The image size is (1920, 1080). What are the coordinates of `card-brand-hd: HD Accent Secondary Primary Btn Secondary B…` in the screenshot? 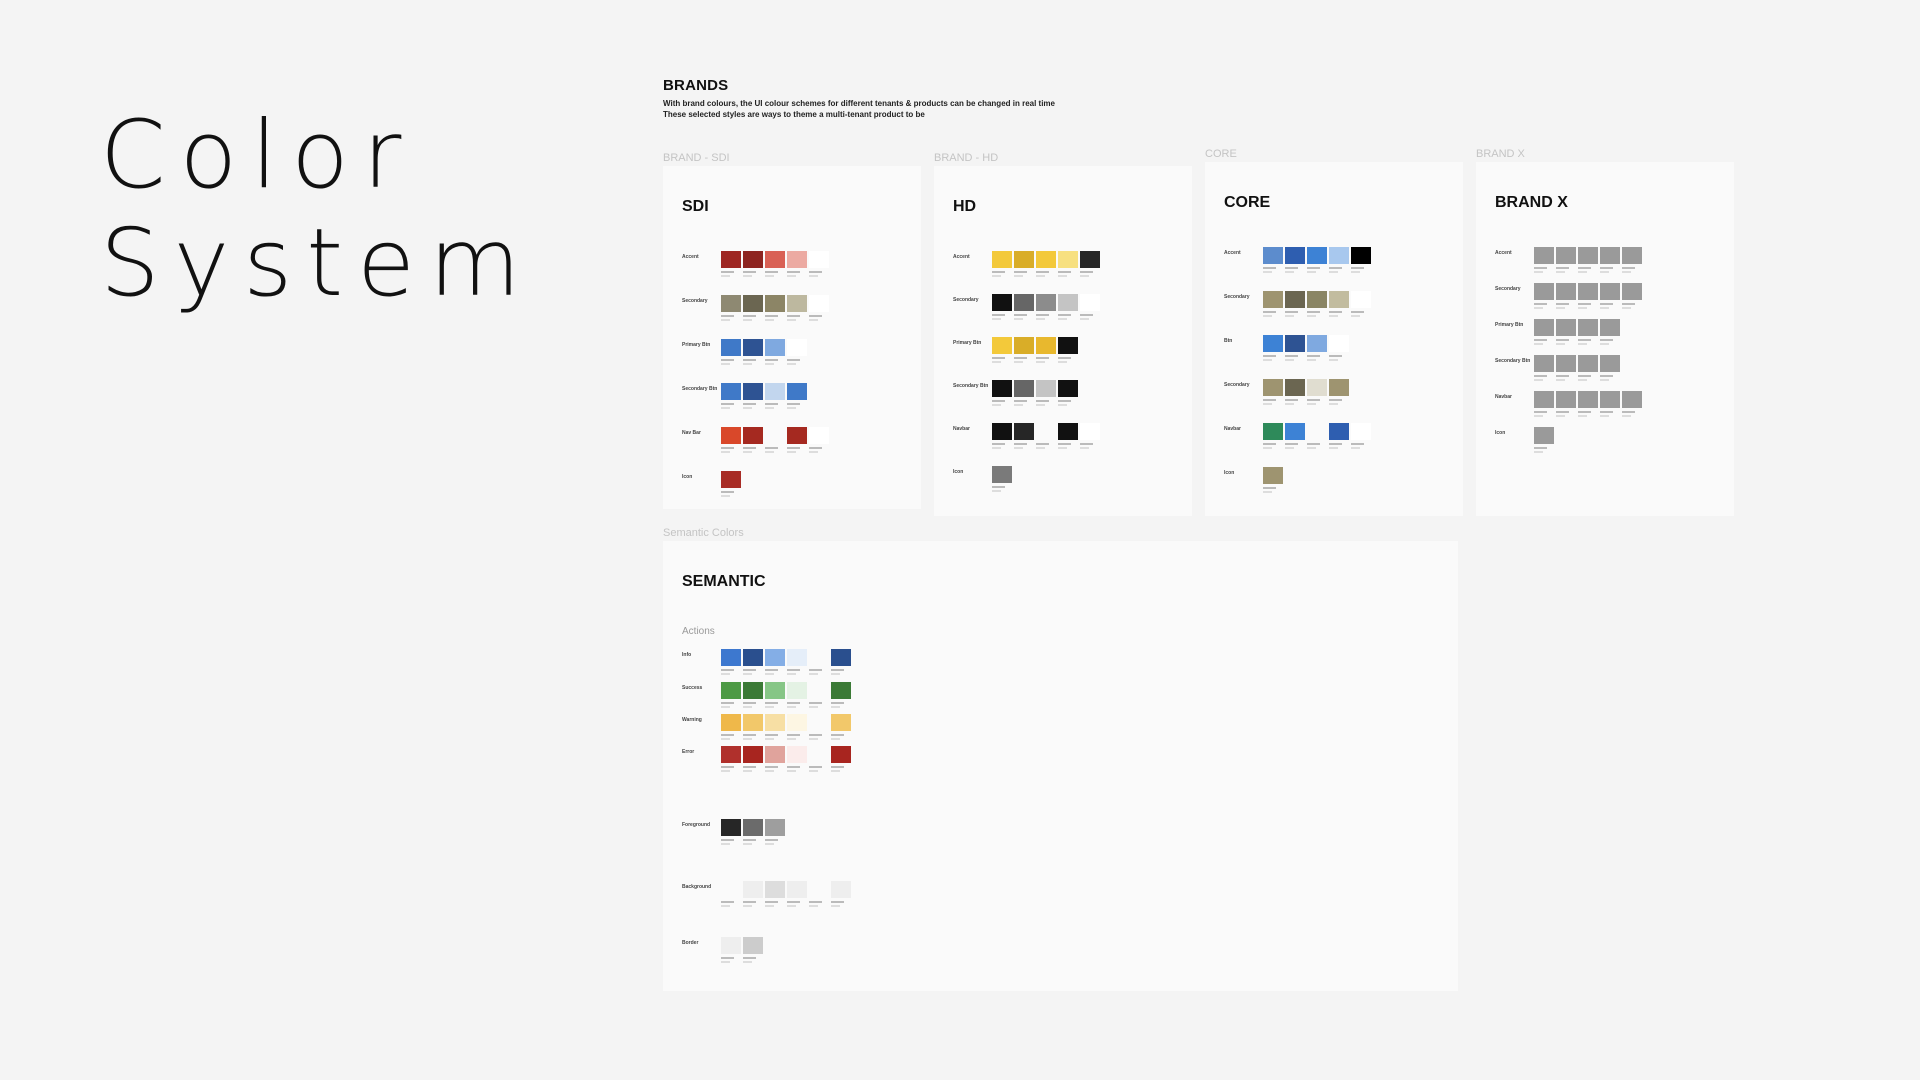 It's located at (1063, 341).